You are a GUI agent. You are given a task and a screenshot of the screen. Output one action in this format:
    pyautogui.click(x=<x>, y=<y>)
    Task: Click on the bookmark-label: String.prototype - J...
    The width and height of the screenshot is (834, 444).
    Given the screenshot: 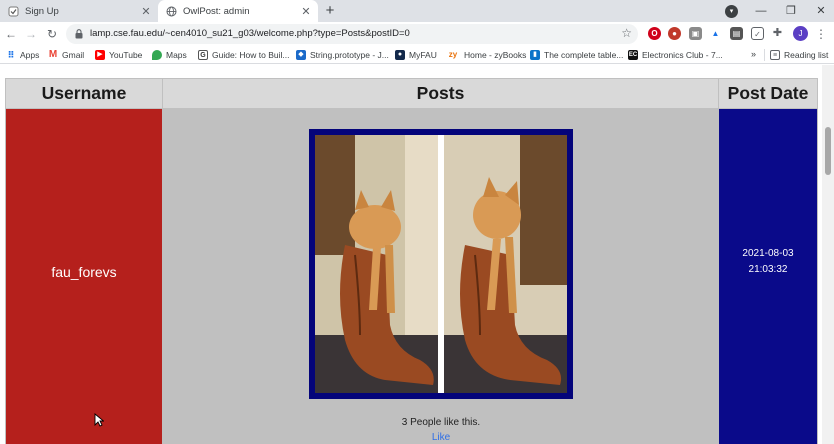 What is the action you would take?
    pyautogui.click(x=349, y=55)
    